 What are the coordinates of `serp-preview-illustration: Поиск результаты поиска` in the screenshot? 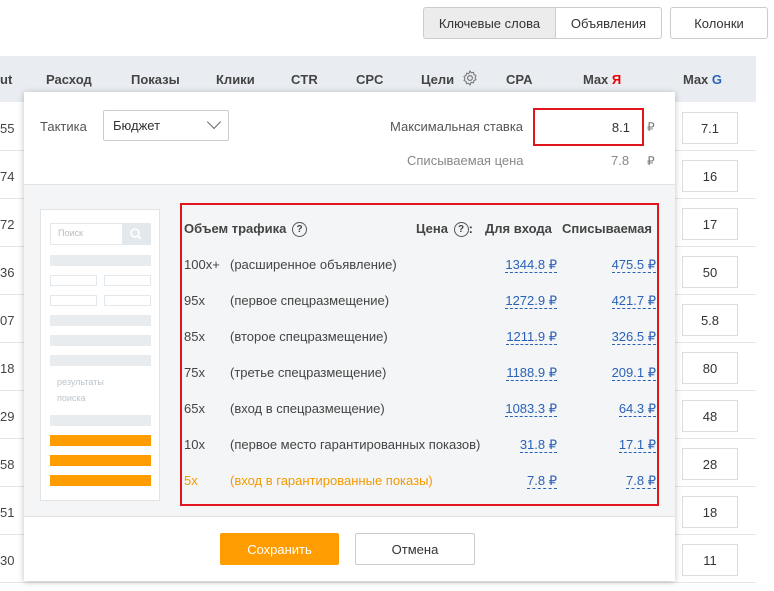 It's located at (100, 355).